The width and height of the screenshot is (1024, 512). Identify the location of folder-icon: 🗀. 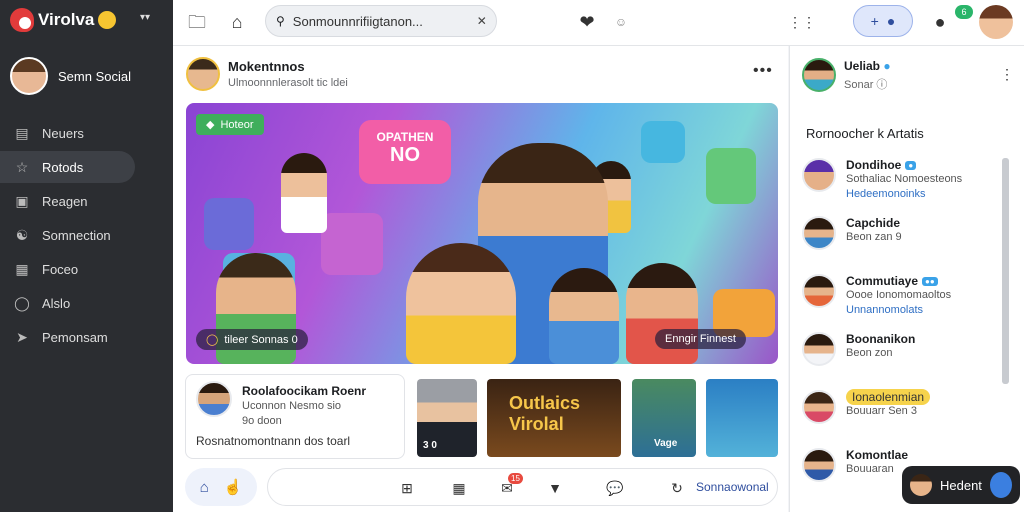
(197, 22).